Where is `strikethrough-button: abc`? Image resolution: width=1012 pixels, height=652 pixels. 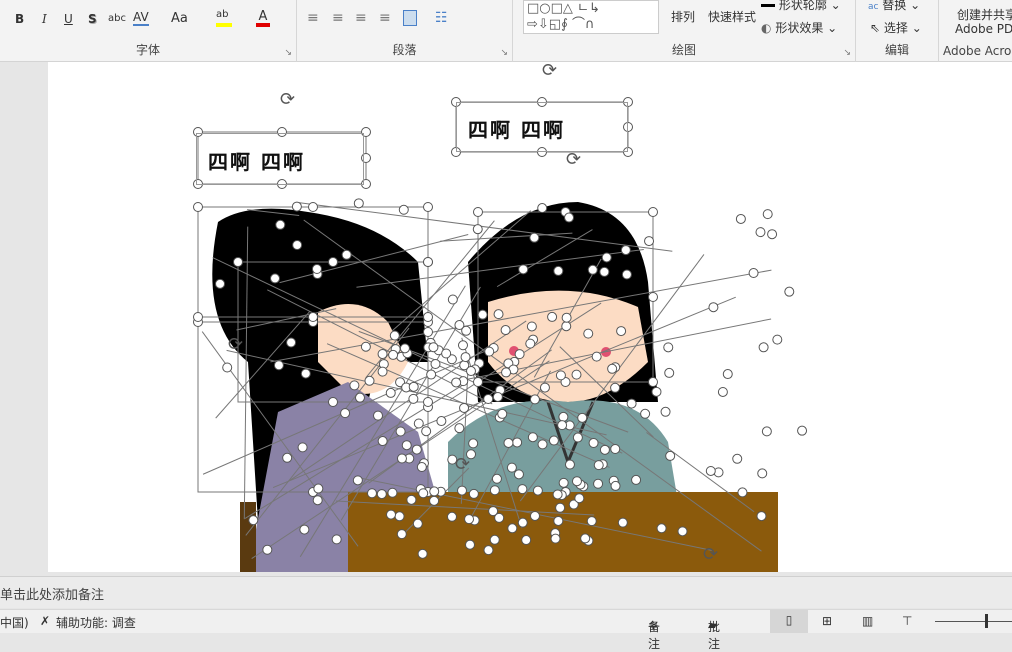
strikethrough-button: abc is located at coordinates (117, 18).